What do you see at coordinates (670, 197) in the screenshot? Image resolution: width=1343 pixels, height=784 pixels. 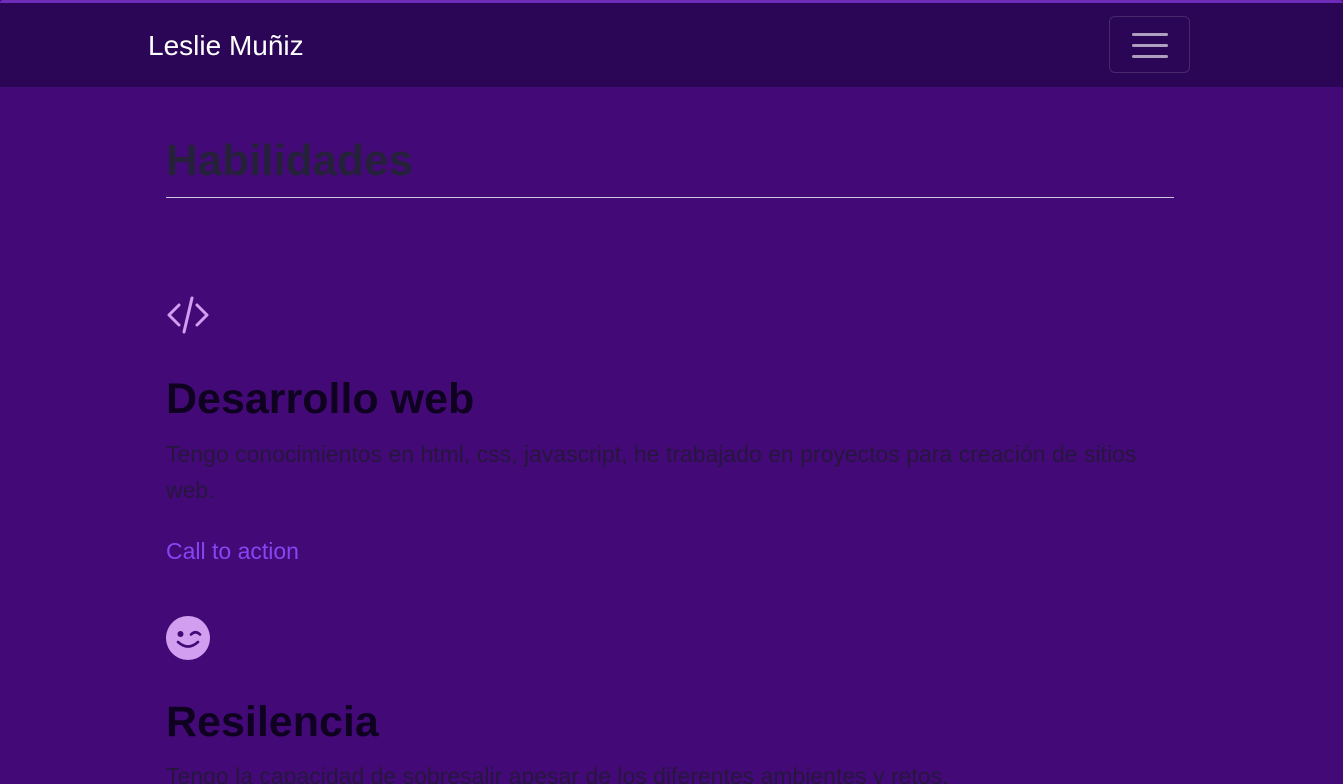 I see `section-divider` at bounding box center [670, 197].